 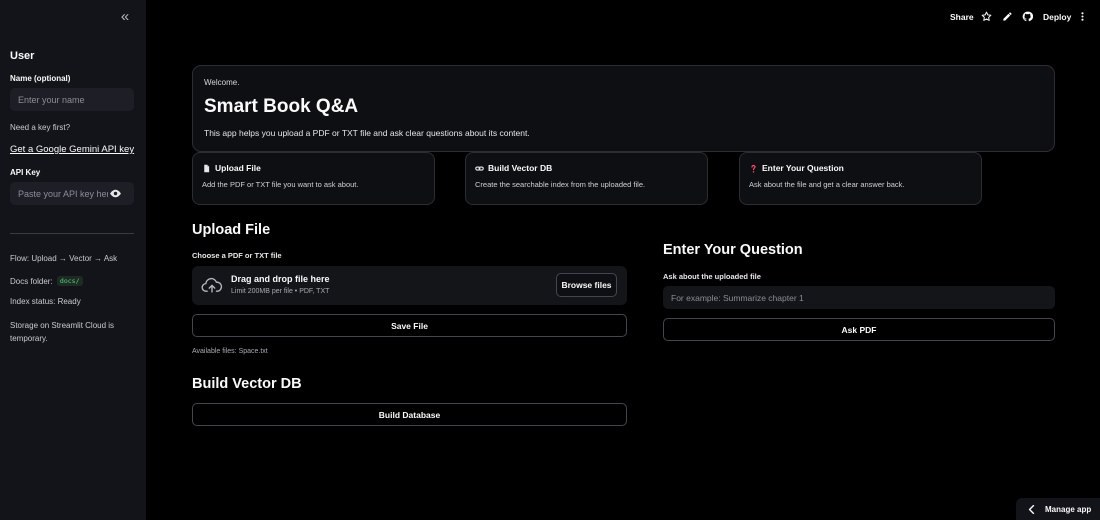 I want to click on manage-app-button: Manage app, so click(x=1058, y=509).